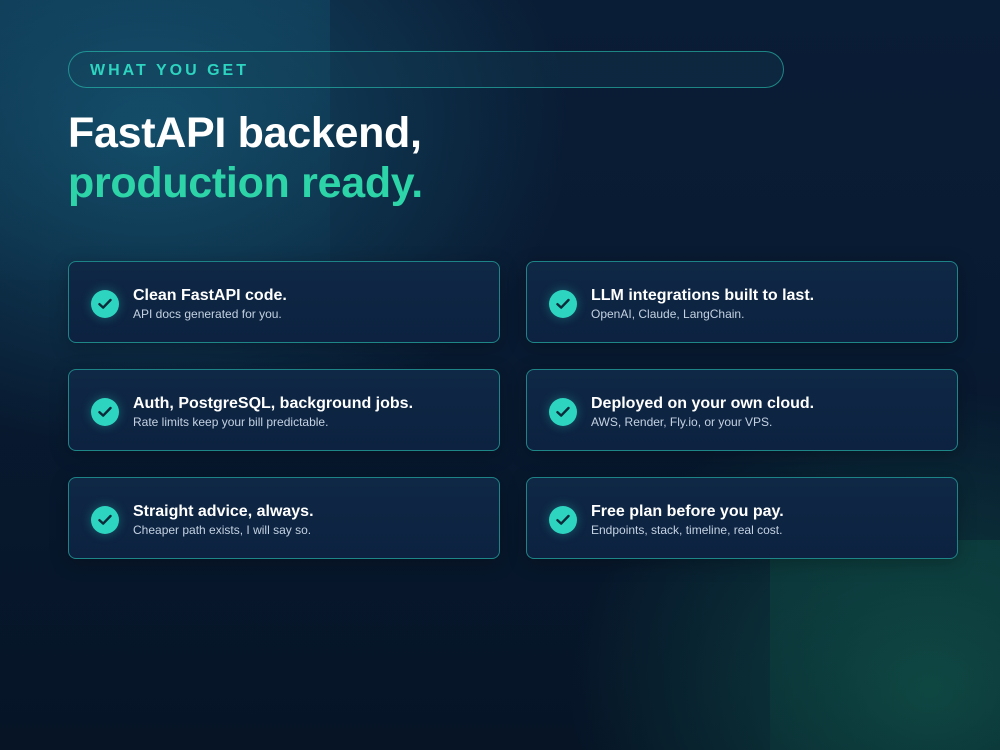  I want to click on feature-subtitle: Endpoints, stack, timeline, real cost., so click(687, 530).